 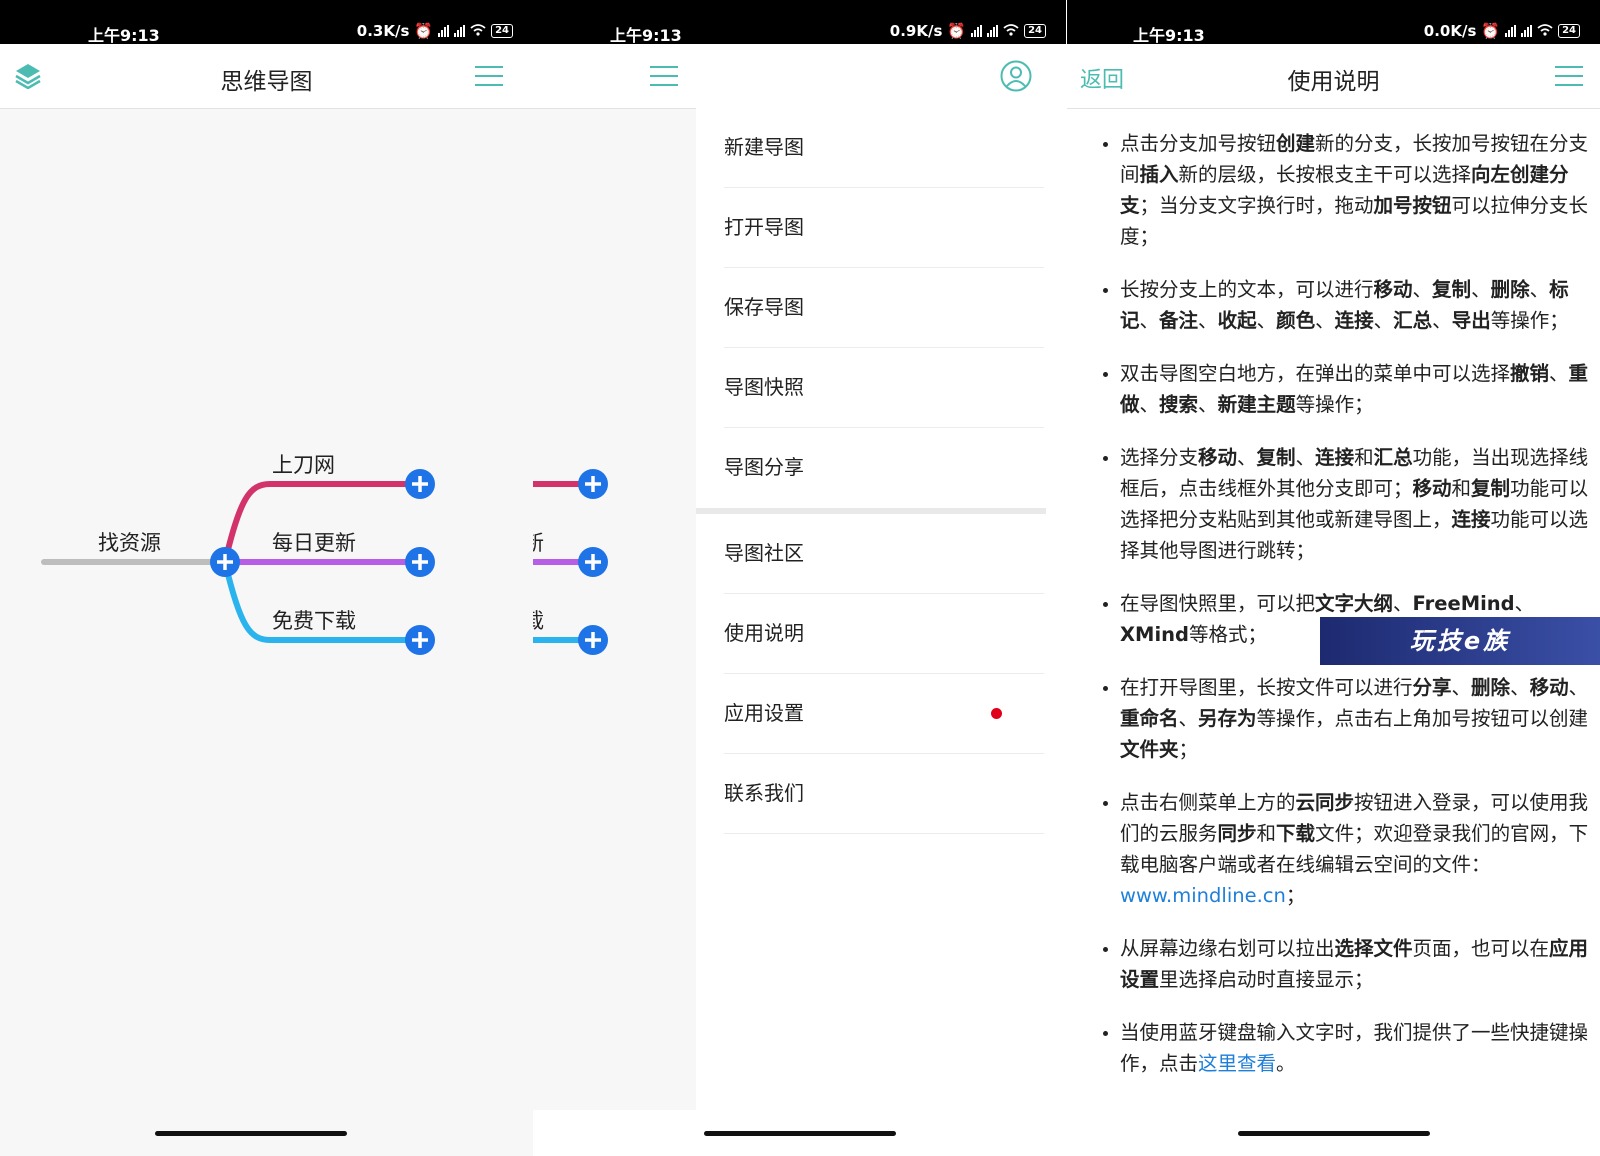 What do you see at coordinates (884, 388) in the screenshot?
I see `menu-item-snapshot: 导图快照` at bounding box center [884, 388].